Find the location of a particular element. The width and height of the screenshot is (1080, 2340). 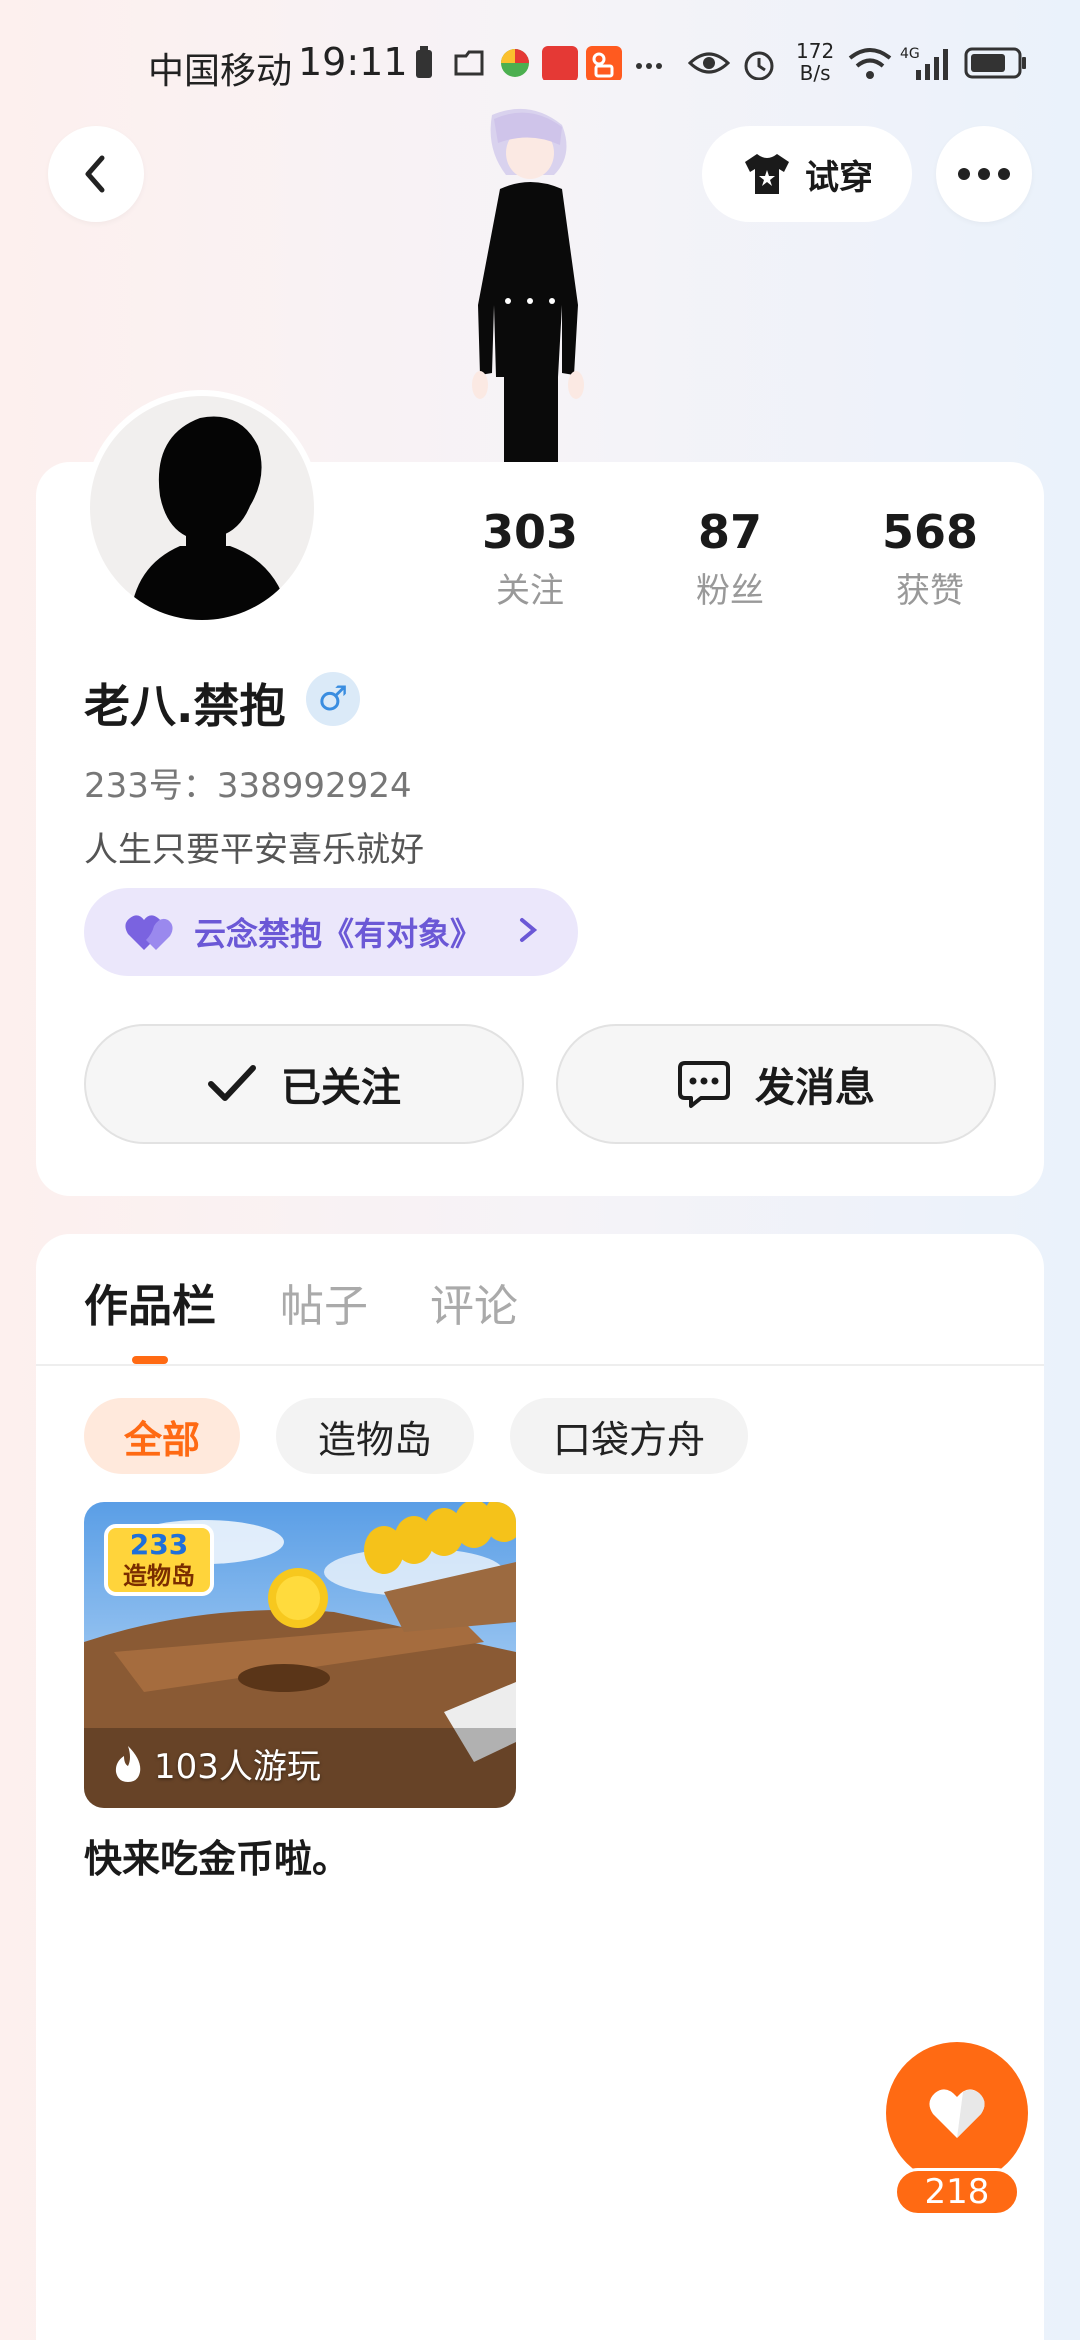

filter-chip-pocket-ark: 口袋方舟 is located at coordinates (629, 1436).